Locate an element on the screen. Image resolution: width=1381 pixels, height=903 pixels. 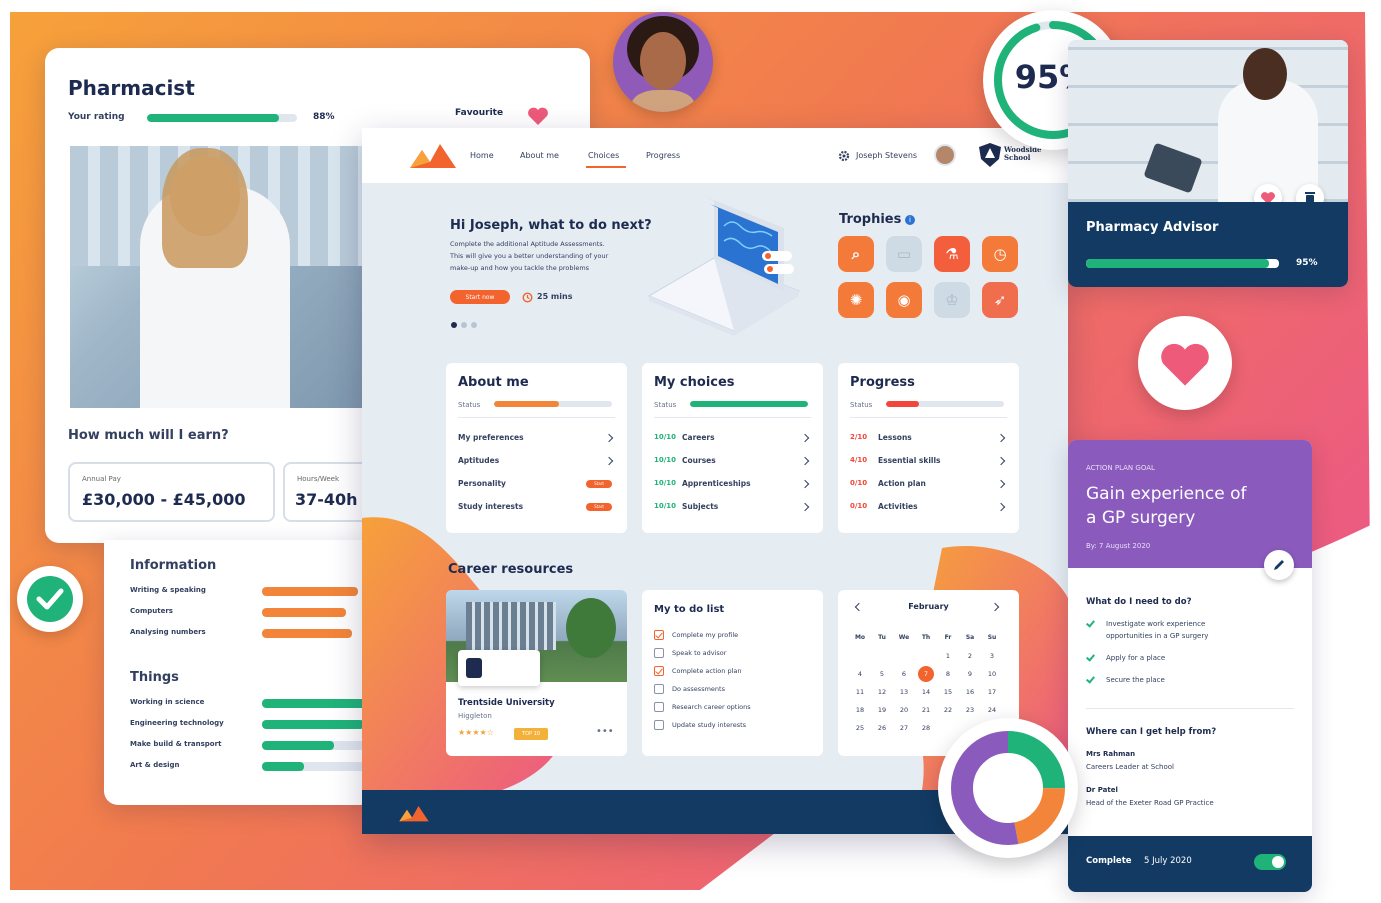
nav-home: Home is located at coordinates (482, 155).